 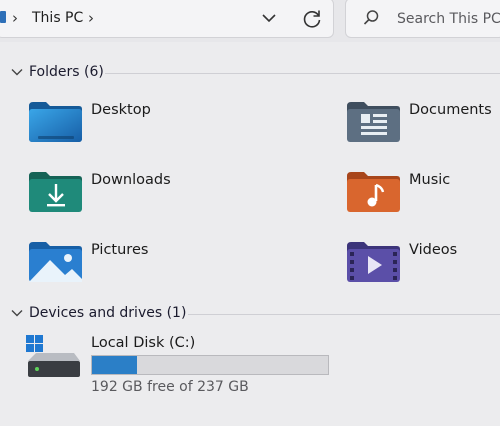 What do you see at coordinates (131, 180) in the screenshot?
I see `folder-label: Downloads` at bounding box center [131, 180].